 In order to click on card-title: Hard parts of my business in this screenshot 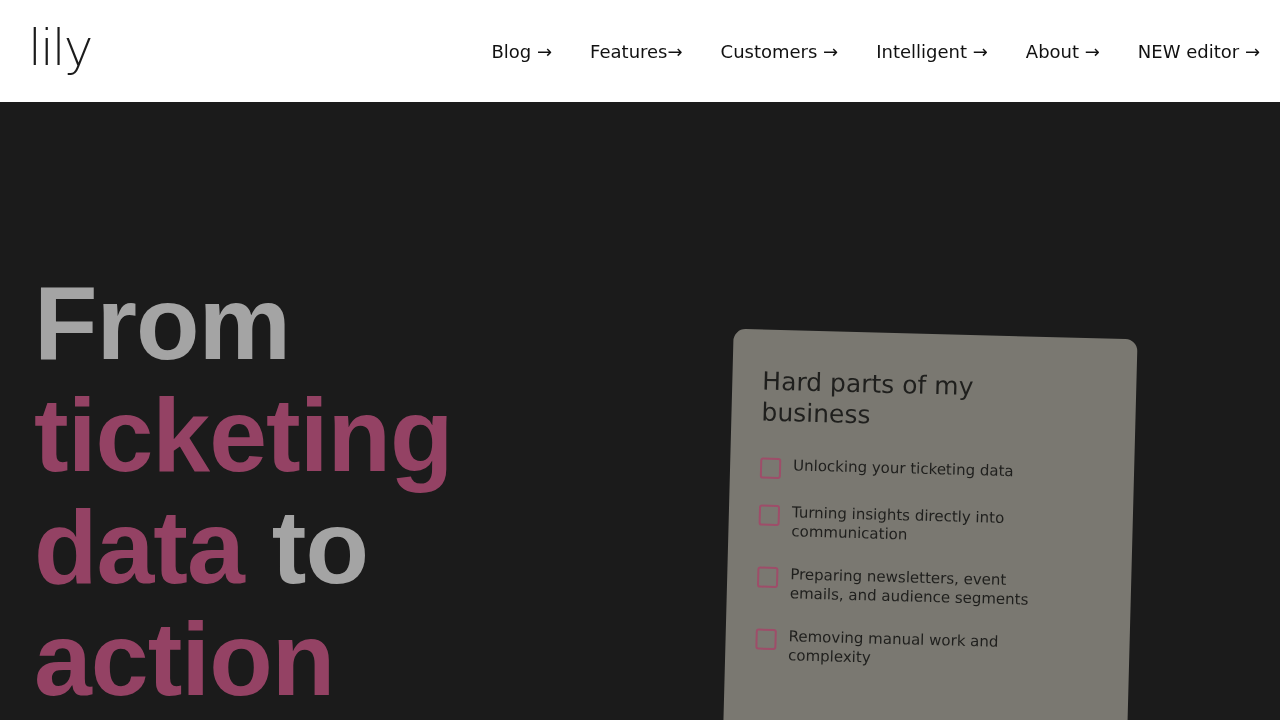, I will do `click(868, 398)`.